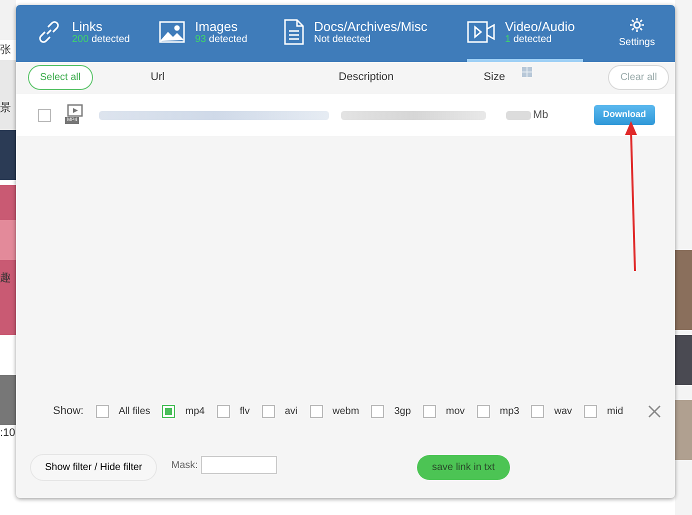  Describe the element at coordinates (5, 278) in the screenshot. I see `page-text: 趣` at that location.